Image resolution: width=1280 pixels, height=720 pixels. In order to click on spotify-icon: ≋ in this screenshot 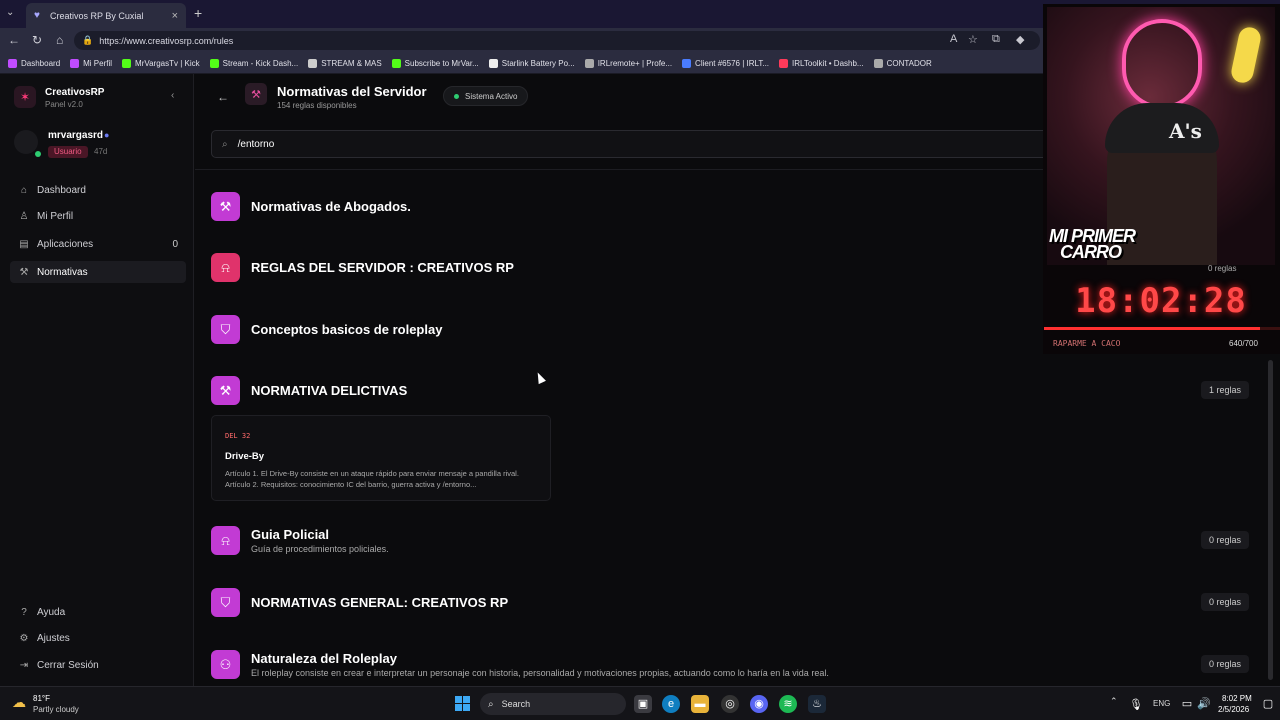, I will do `click(788, 704)`.